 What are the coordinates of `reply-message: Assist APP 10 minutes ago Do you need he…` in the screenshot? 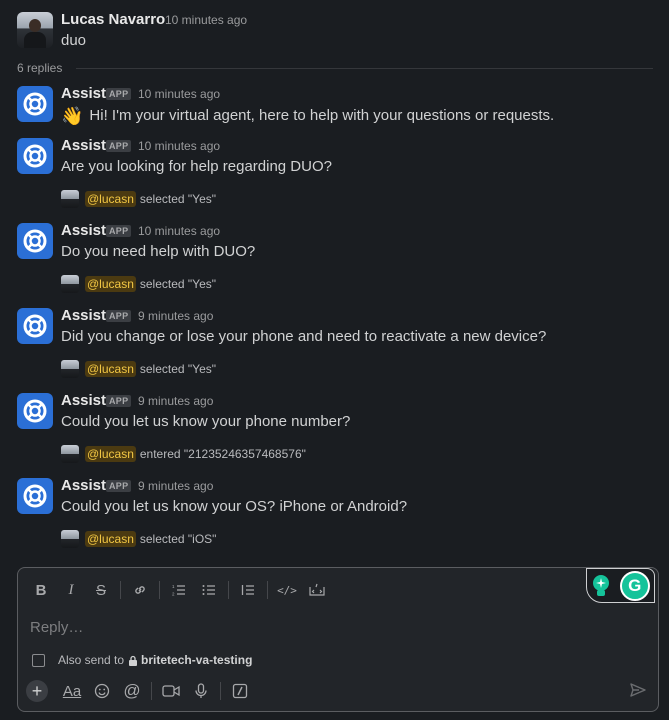 It's located at (337, 262).